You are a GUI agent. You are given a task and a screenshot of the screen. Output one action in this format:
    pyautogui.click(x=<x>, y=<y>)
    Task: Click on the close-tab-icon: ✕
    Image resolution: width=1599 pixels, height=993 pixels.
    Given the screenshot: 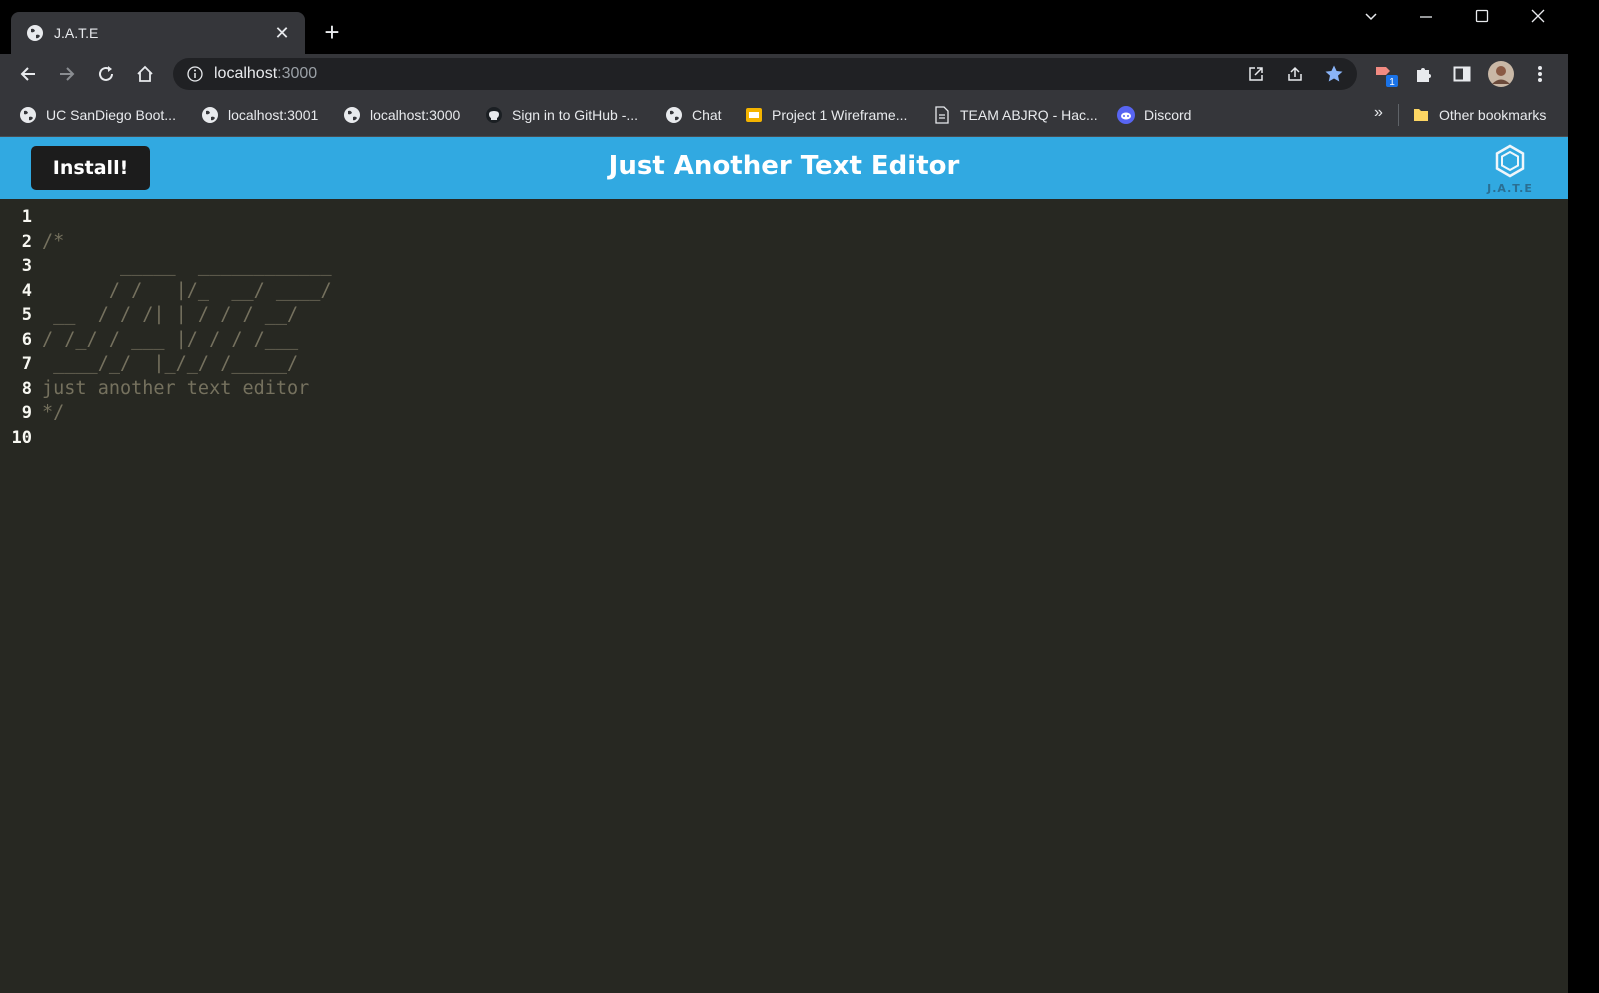 What is the action you would take?
    pyautogui.click(x=282, y=33)
    